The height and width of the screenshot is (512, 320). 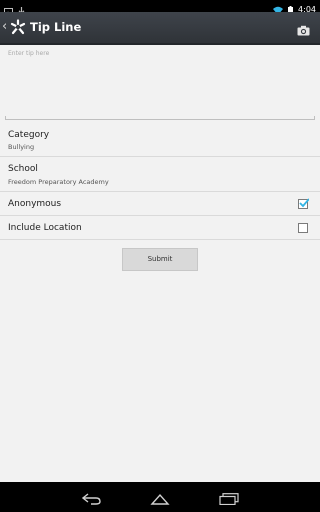 What do you see at coordinates (160, 228) in the screenshot?
I see `include-location-row: Include Location` at bounding box center [160, 228].